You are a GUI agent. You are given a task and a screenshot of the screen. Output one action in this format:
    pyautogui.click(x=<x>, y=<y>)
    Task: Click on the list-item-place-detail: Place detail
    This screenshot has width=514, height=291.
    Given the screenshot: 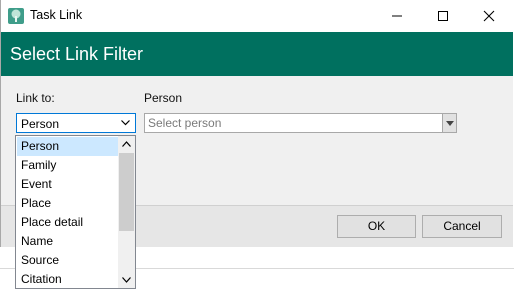 What is the action you would take?
    pyautogui.click(x=68, y=222)
    